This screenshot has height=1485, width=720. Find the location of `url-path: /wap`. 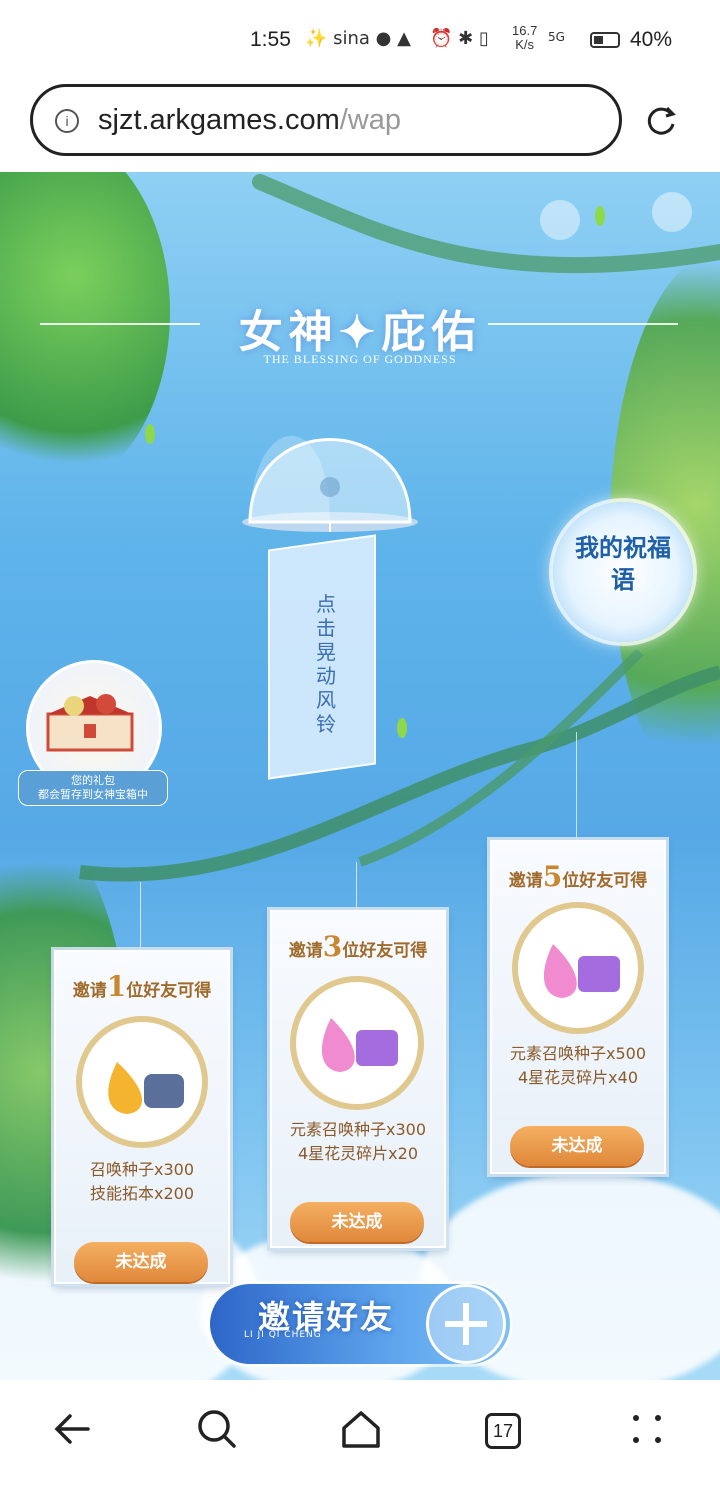

url-path: /wap is located at coordinates (370, 120).